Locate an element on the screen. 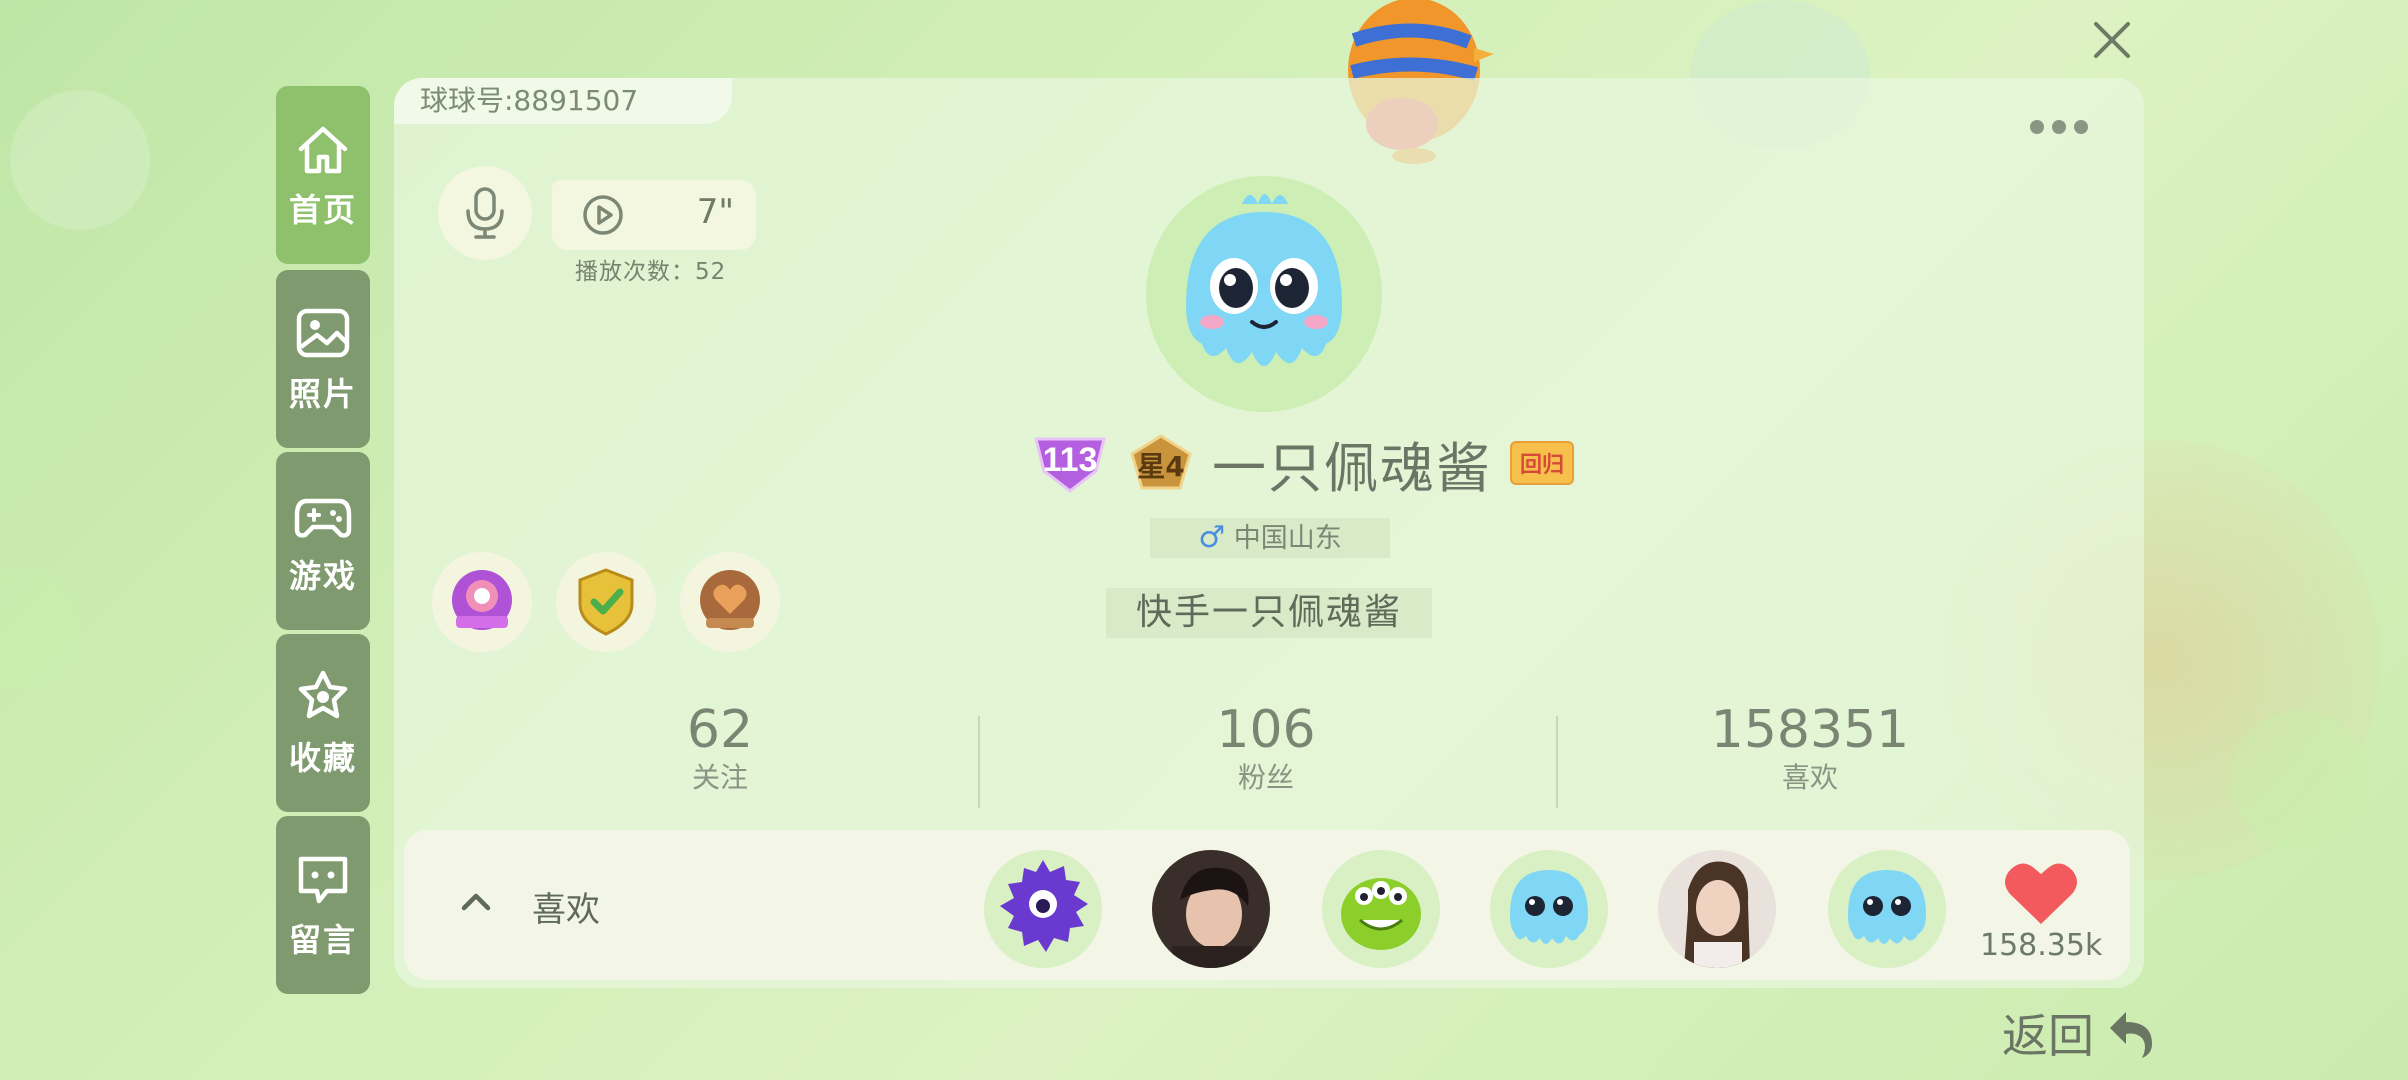  play-icon is located at coordinates (603, 215).